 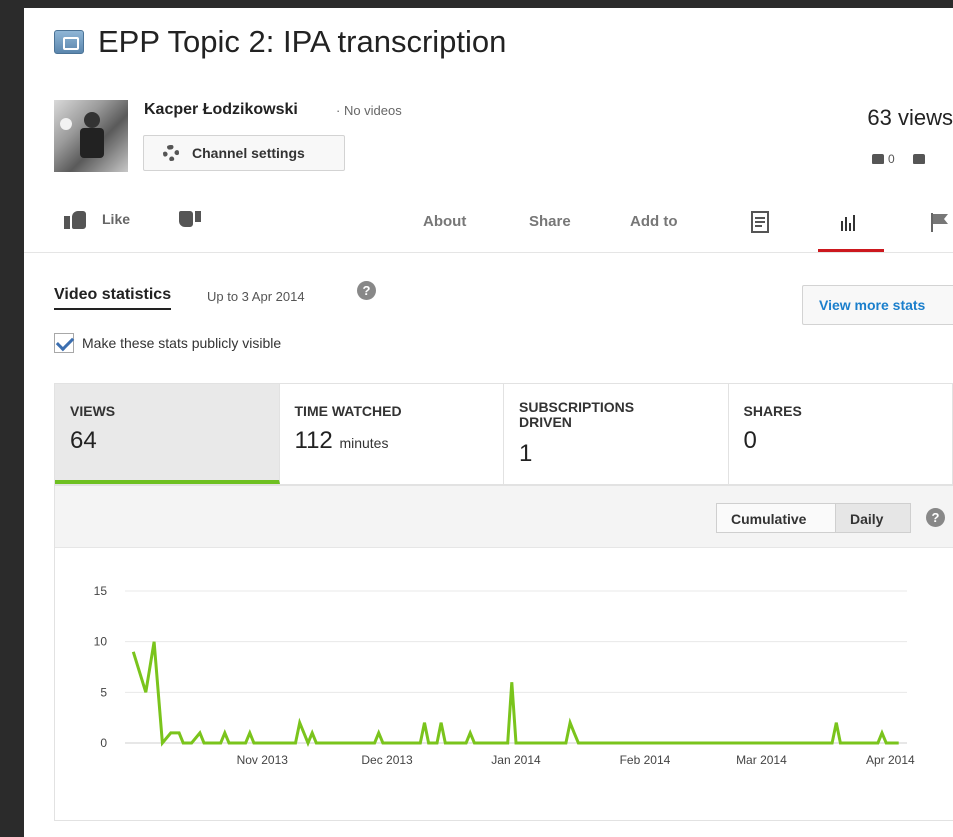 What do you see at coordinates (877, 305) in the screenshot?
I see `view-more-stats-button: View more stats` at bounding box center [877, 305].